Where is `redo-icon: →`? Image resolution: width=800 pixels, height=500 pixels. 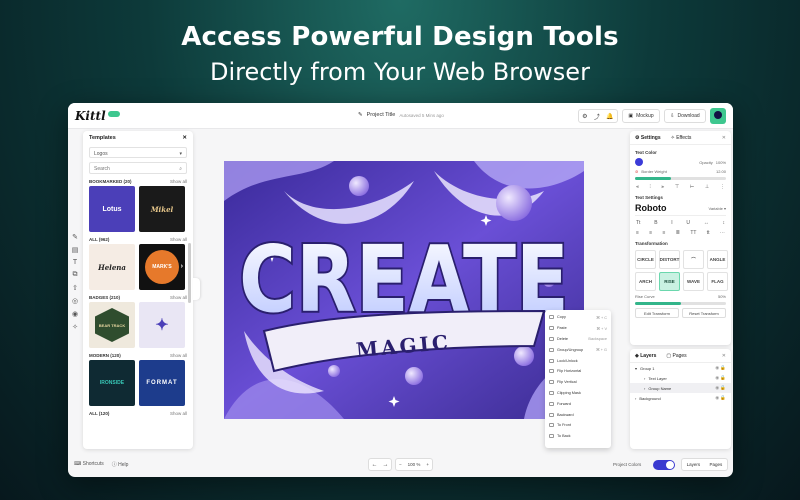
redo-icon: → is located at coordinates (386, 465).